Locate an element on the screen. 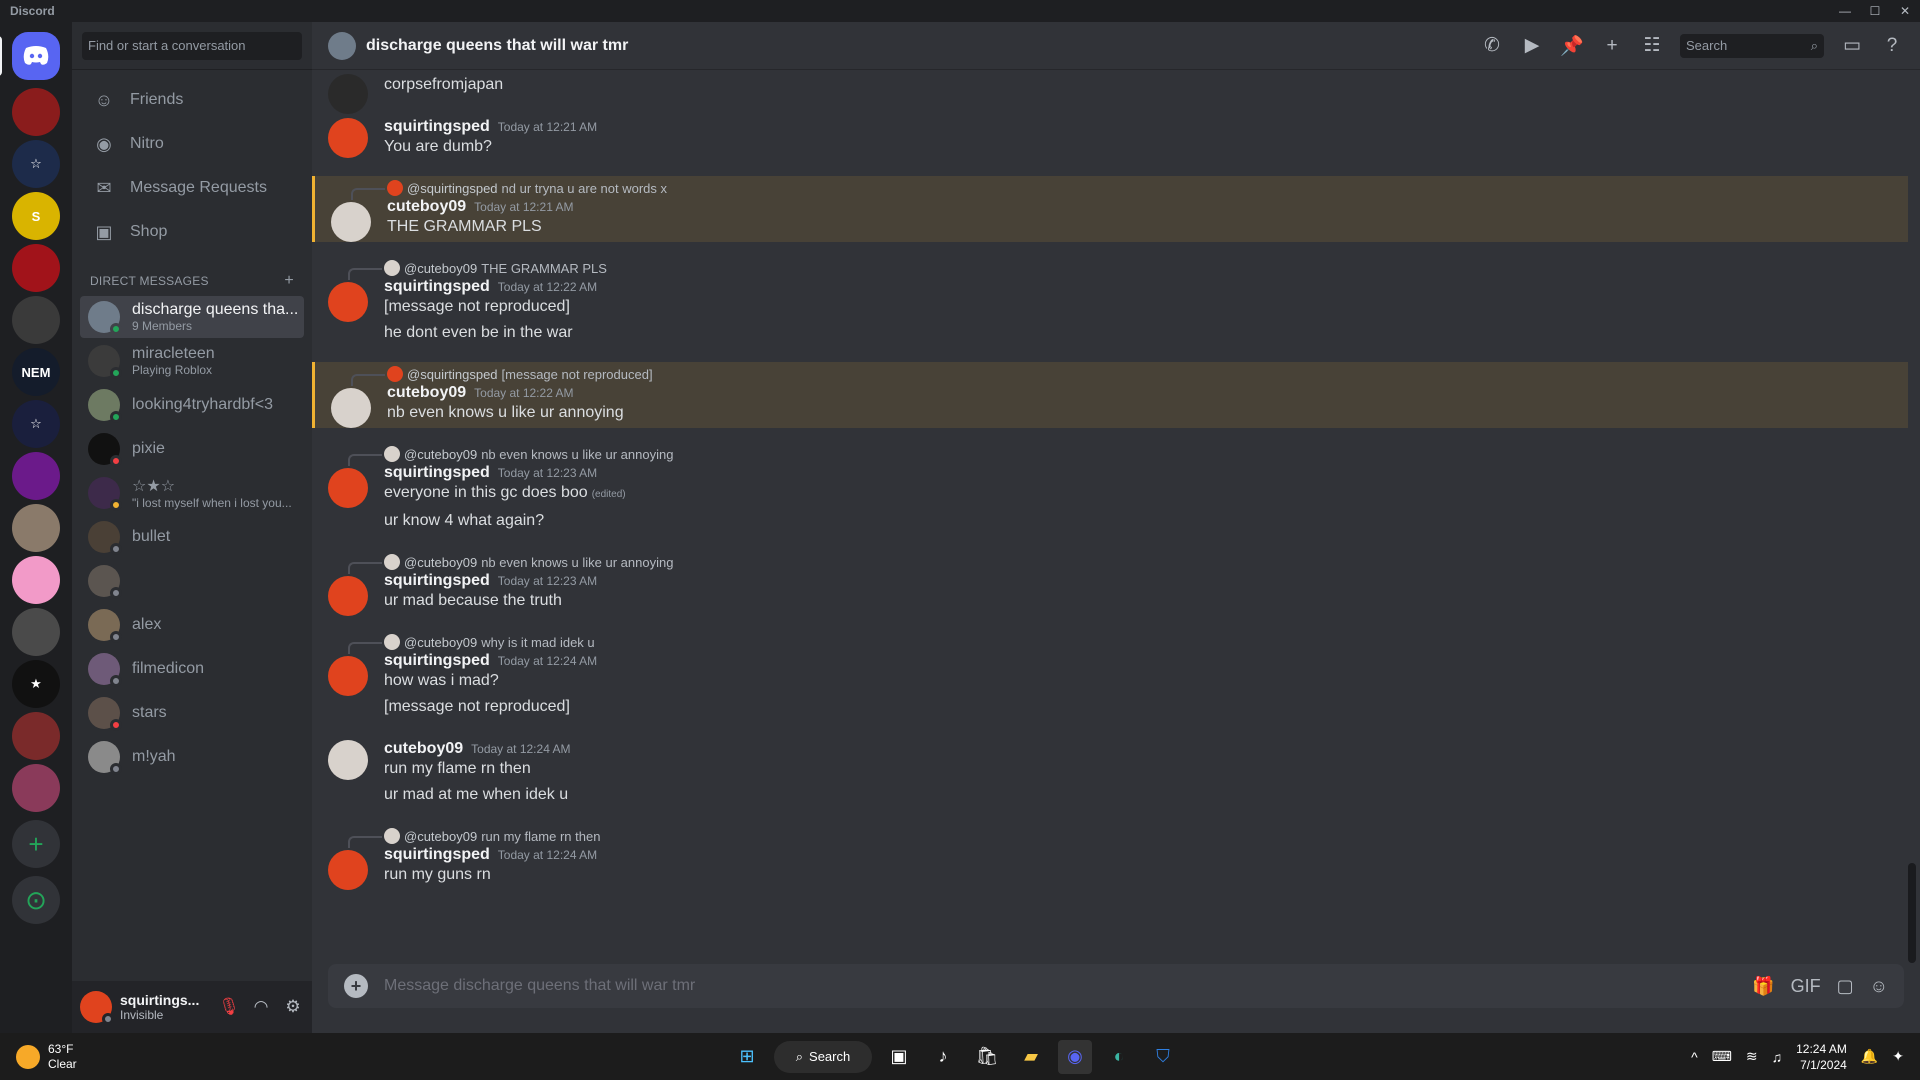  scrollbar is located at coordinates (1912, 520).